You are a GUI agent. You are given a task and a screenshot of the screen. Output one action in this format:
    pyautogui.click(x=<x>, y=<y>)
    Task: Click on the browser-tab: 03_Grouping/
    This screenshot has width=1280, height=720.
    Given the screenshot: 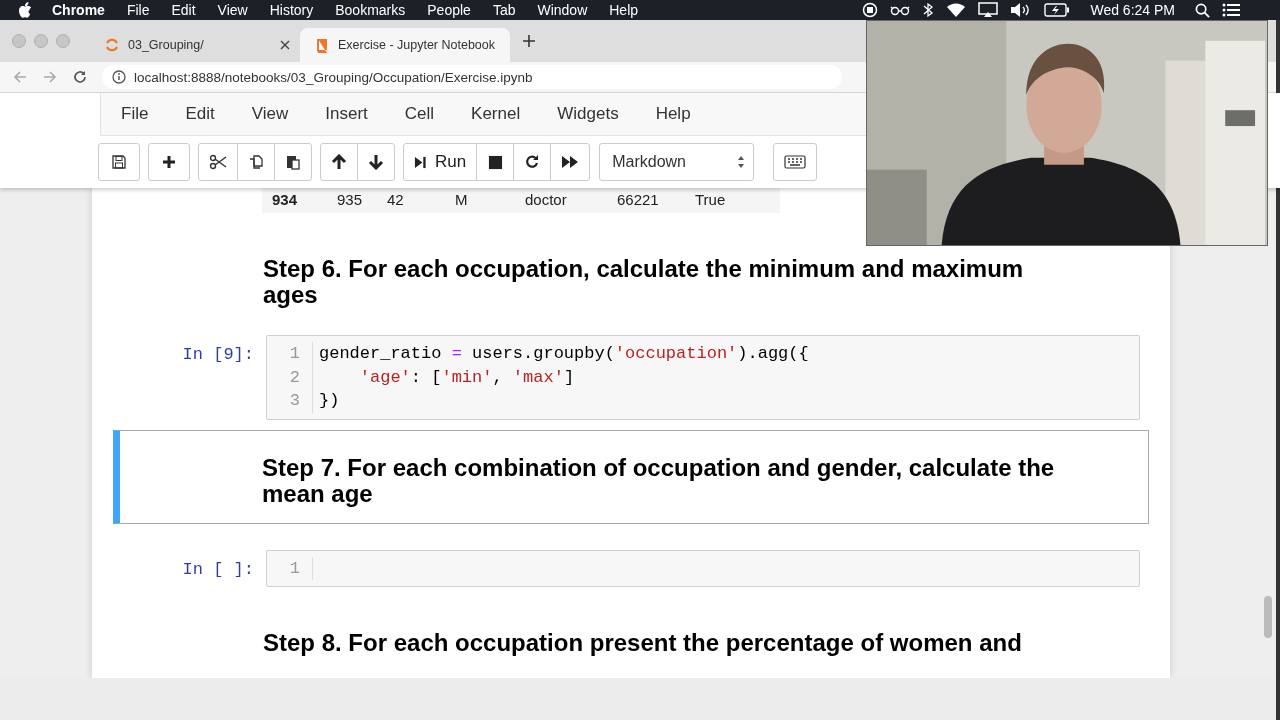 What is the action you would take?
    pyautogui.click(x=195, y=45)
    